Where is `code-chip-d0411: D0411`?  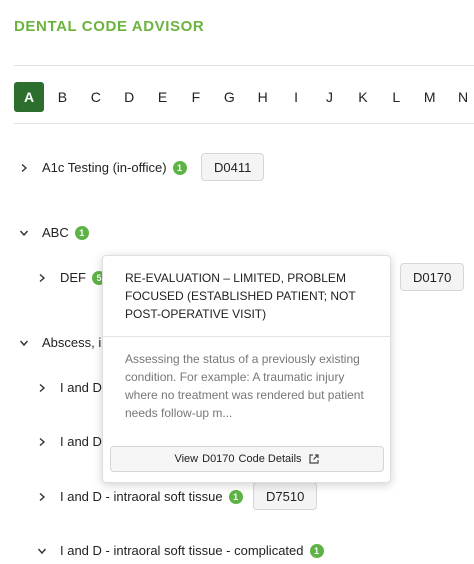 code-chip-d0411: D0411 is located at coordinates (233, 167).